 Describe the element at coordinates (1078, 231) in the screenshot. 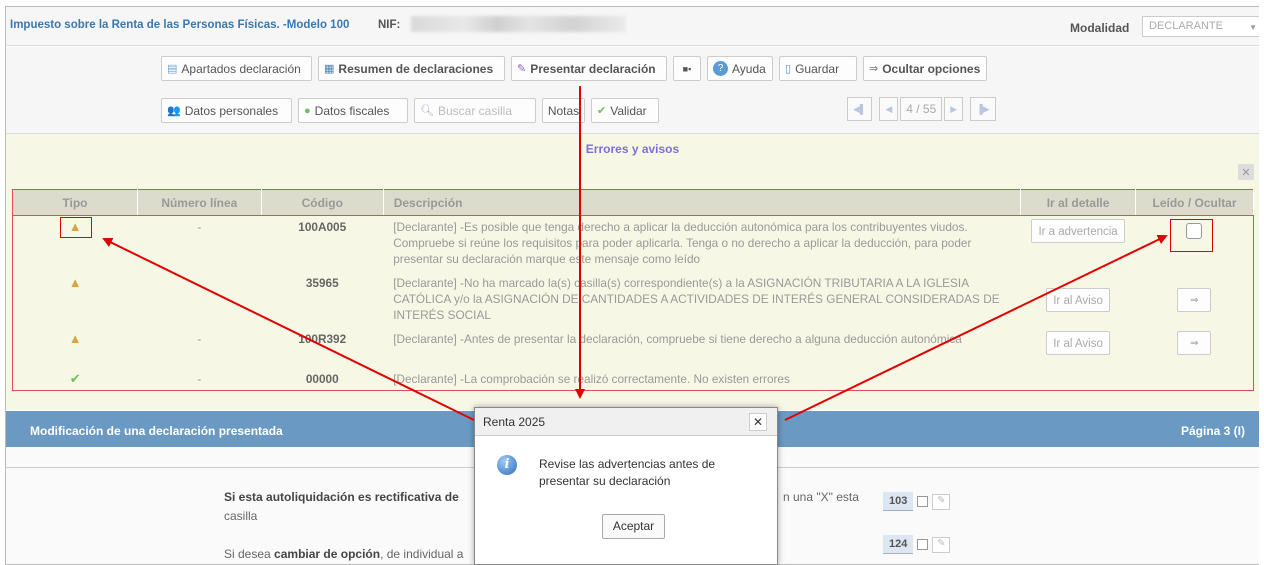

I see `ir-advertencia-button: Ir a advertencia` at that location.